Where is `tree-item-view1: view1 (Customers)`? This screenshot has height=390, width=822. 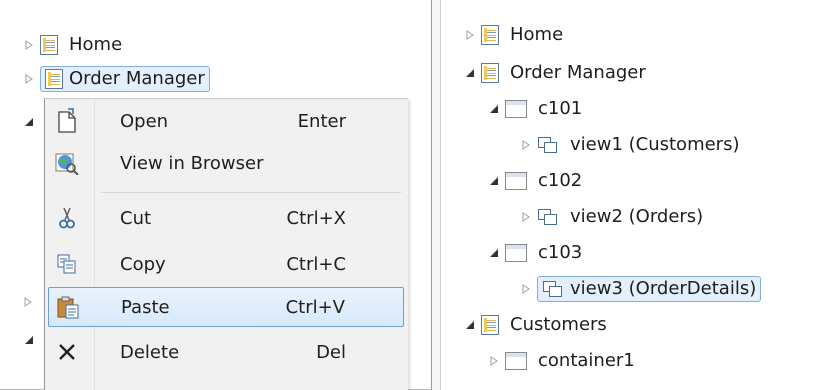 tree-item-view1: view1 (Customers) is located at coordinates (631, 145).